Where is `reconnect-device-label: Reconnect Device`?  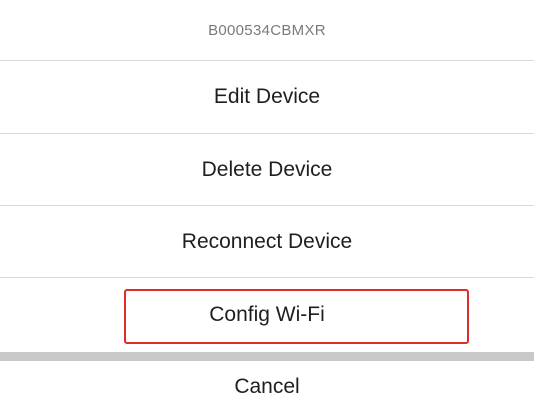 reconnect-device-label: Reconnect Device is located at coordinates (267, 241).